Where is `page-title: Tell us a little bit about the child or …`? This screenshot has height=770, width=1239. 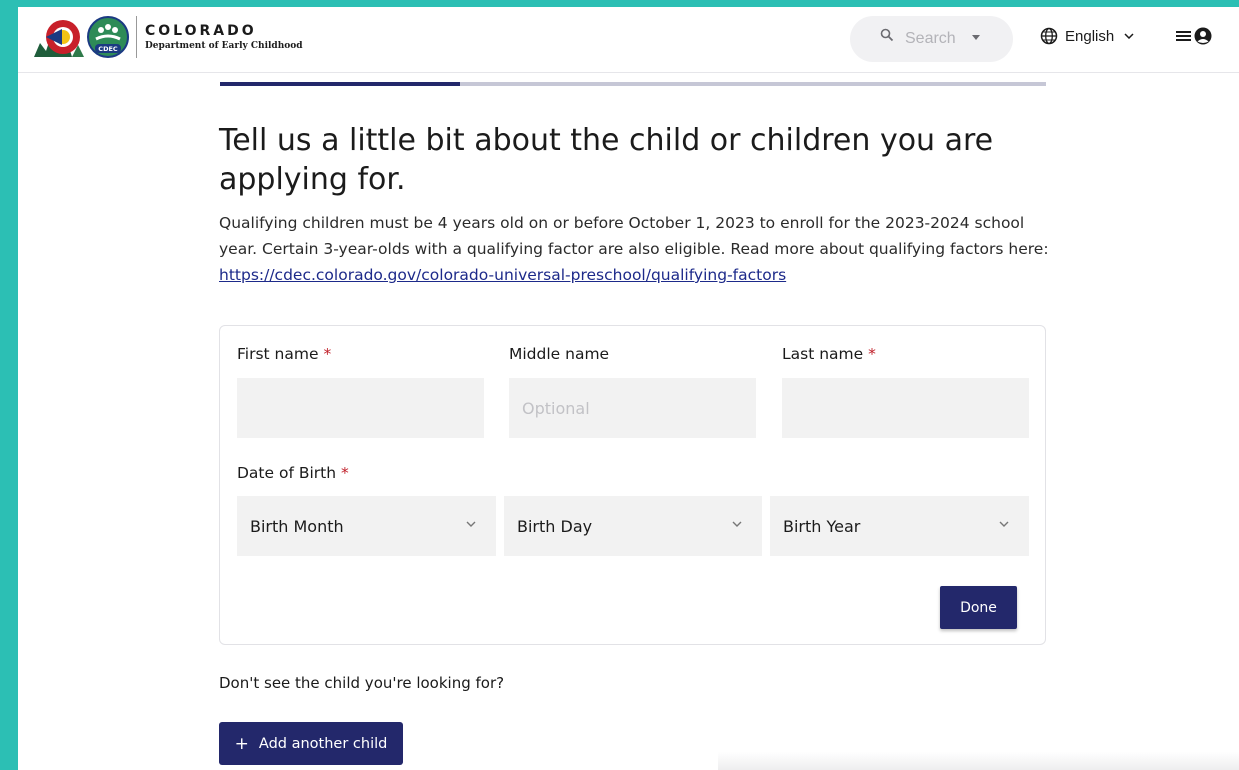
page-title: Tell us a little bit about the child or … is located at coordinates (606, 160).